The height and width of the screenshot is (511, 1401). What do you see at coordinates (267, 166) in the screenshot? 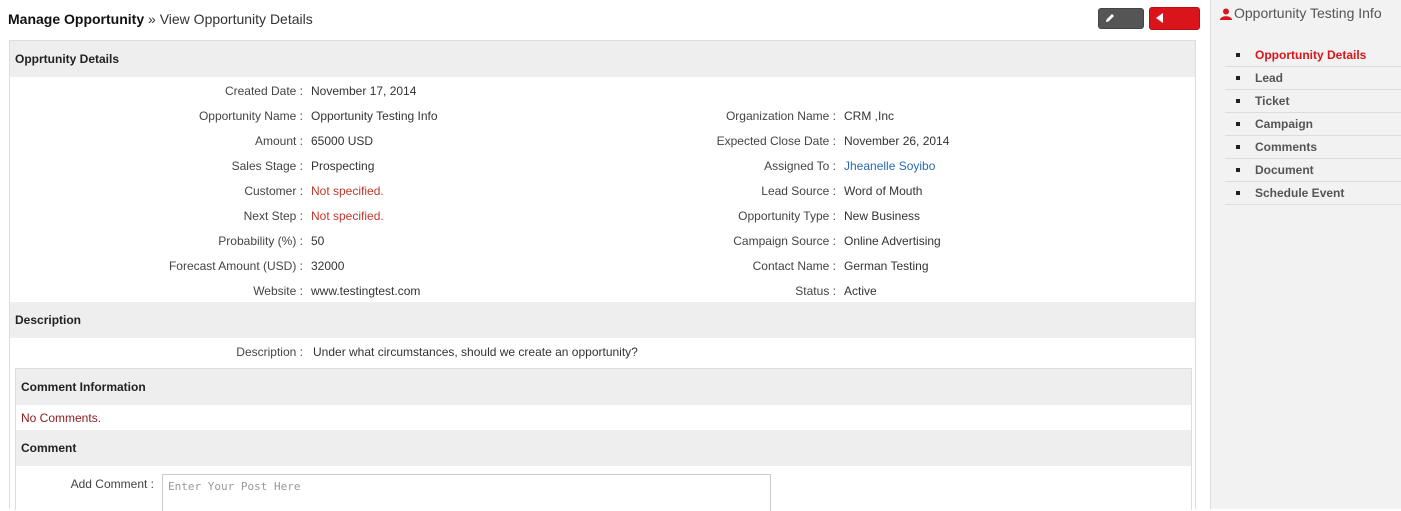
I see `detail-label: Sales Stage :` at bounding box center [267, 166].